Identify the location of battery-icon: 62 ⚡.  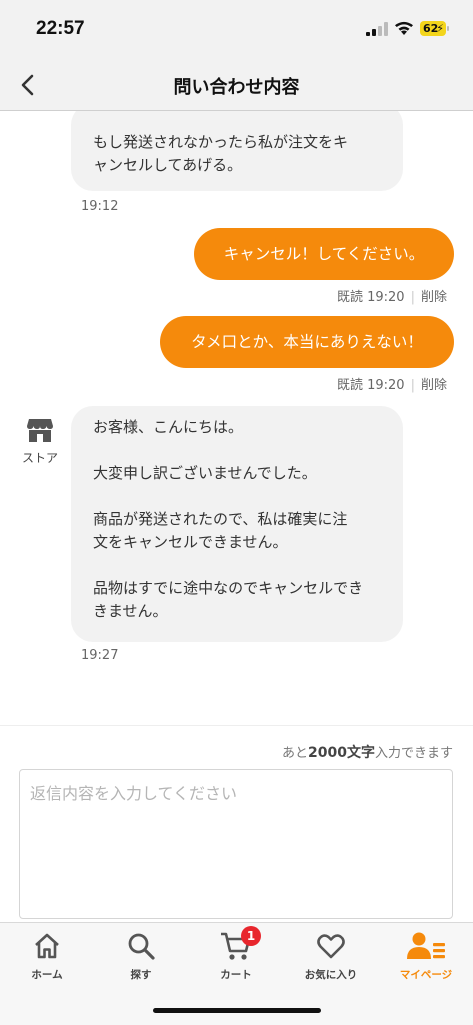
(433, 28).